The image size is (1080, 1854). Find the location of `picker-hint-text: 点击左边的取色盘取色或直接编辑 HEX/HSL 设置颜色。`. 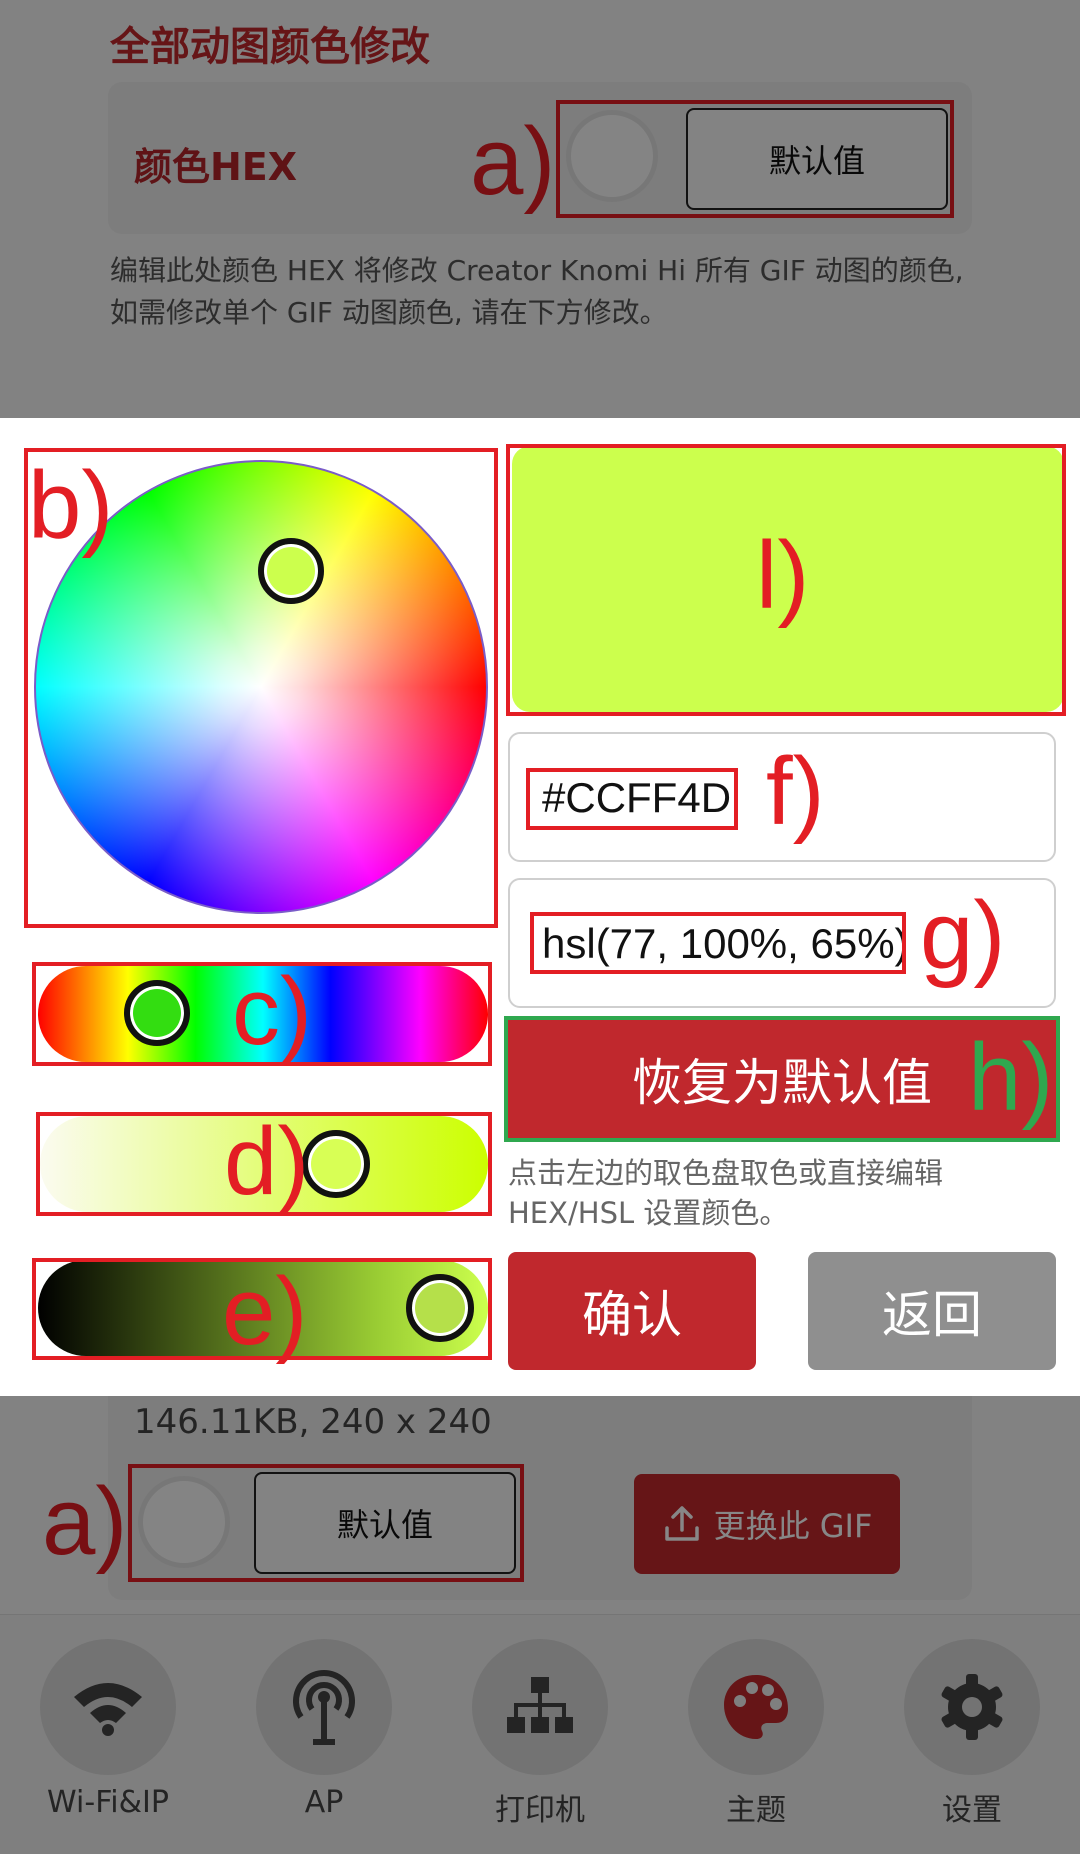

picker-hint-text: 点击左边的取色盘取色或直接编辑 HEX/HSL 设置颜色。 is located at coordinates (726, 1193).